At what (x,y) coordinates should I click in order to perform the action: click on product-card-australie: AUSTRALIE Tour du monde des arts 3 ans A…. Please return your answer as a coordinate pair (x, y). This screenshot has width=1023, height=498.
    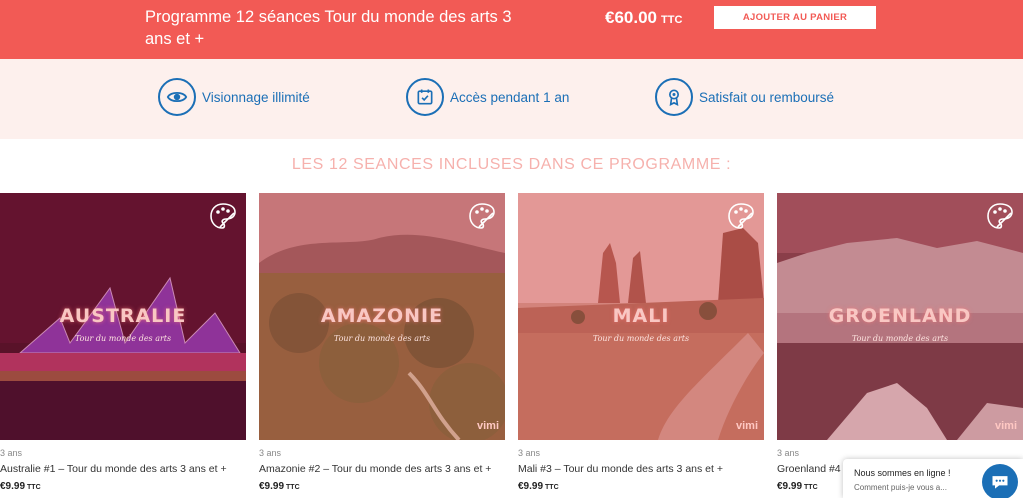
    Looking at the image, I should click on (123, 342).